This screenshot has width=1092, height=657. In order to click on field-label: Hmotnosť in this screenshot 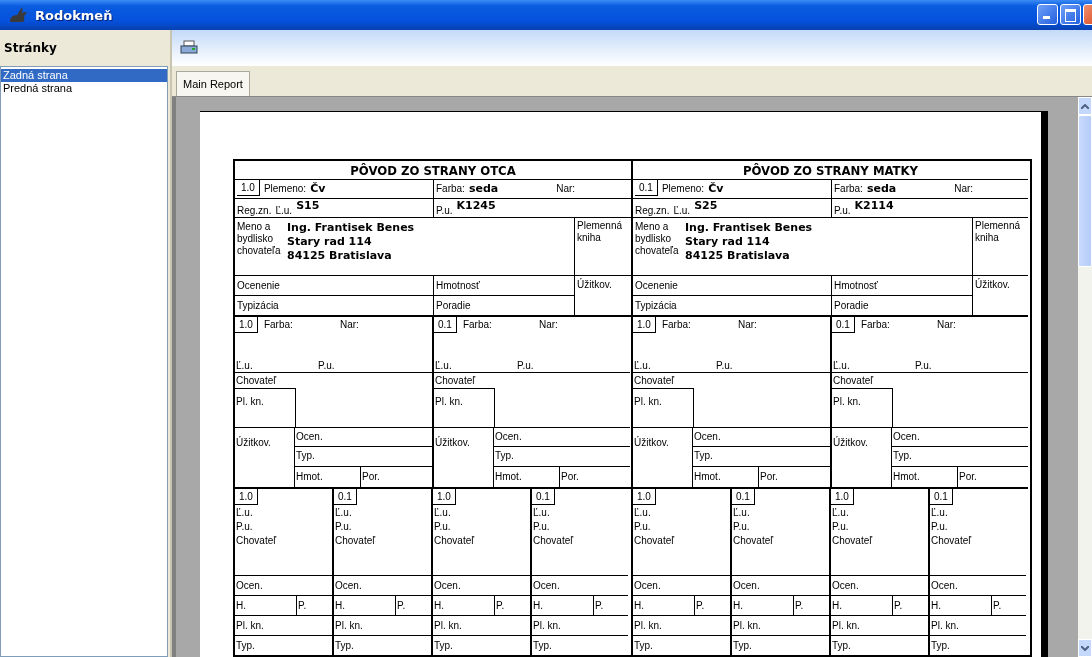, I will do `click(856, 285)`.